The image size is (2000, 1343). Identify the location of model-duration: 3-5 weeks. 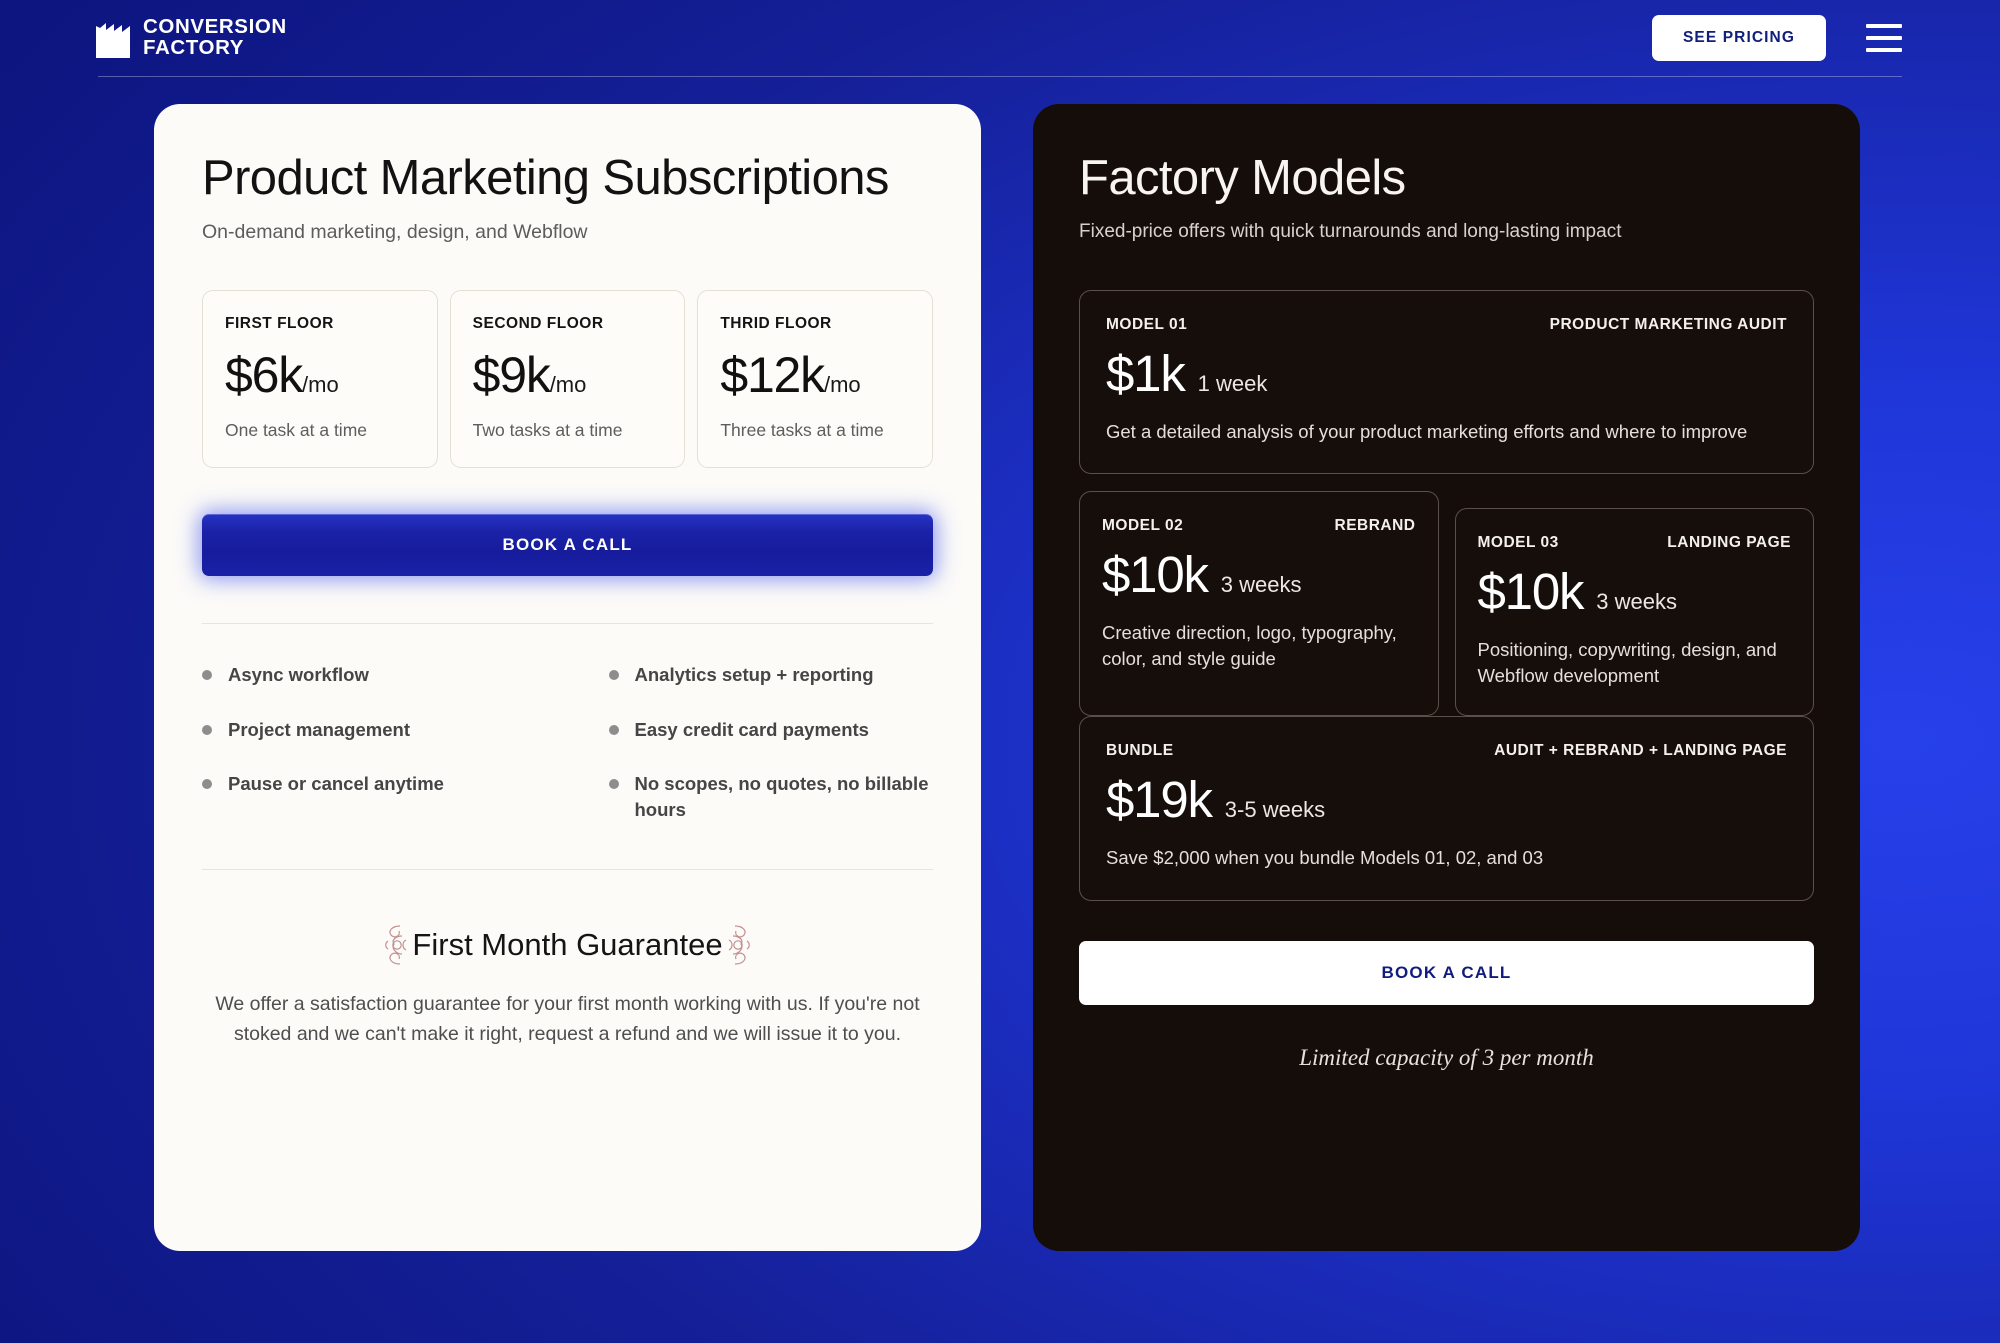
(1275, 810).